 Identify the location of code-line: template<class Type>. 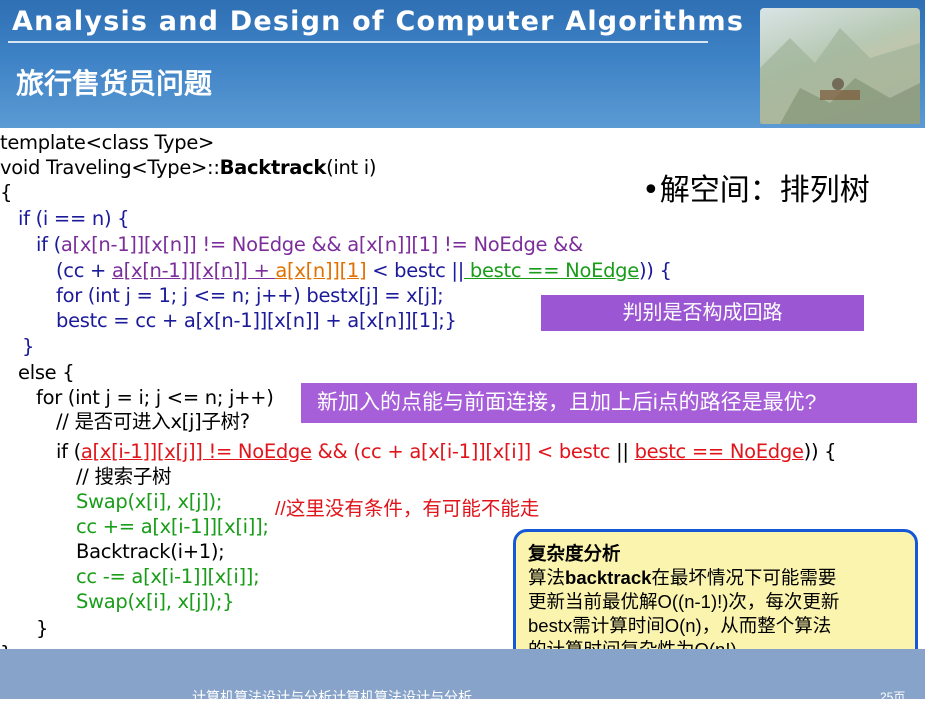
(107, 142).